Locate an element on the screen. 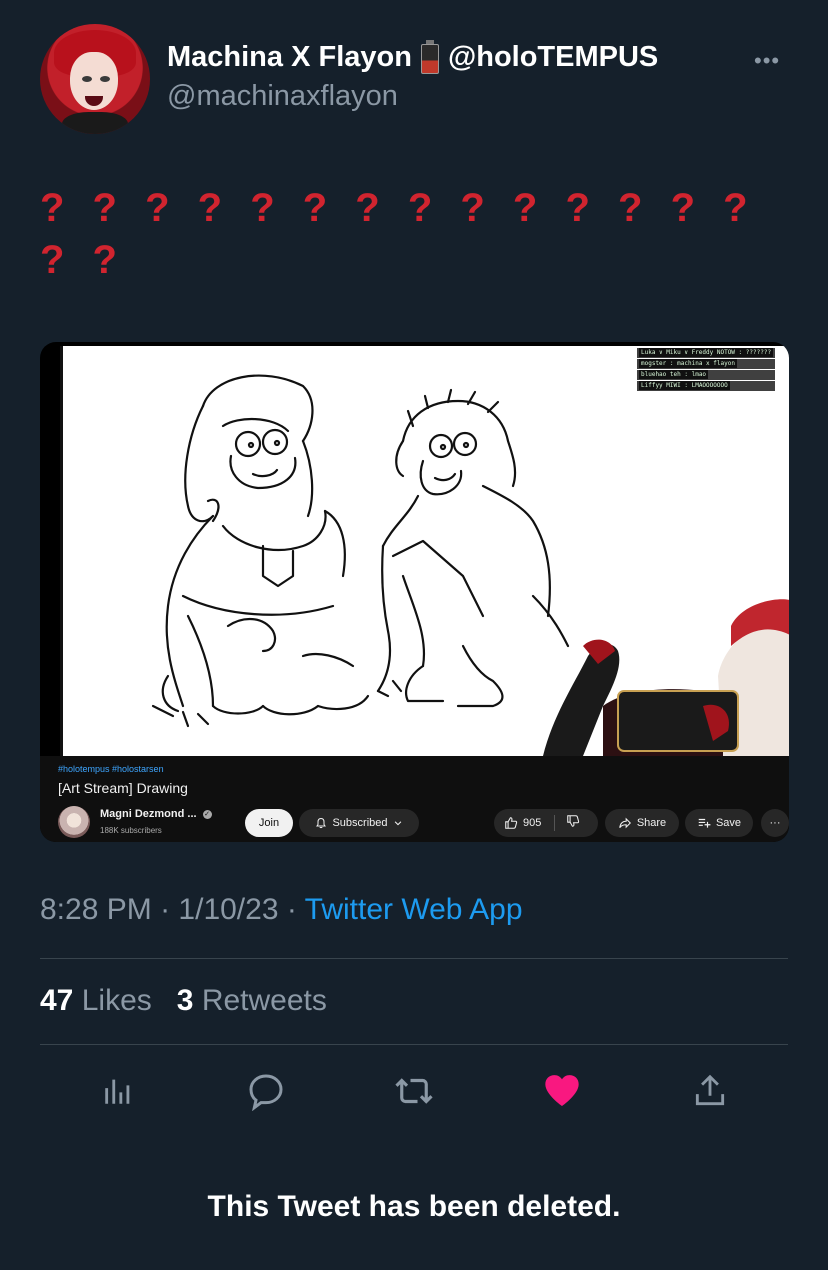 This screenshot has height=1270, width=828. tweet-date: 1/10/23 is located at coordinates (228, 909).